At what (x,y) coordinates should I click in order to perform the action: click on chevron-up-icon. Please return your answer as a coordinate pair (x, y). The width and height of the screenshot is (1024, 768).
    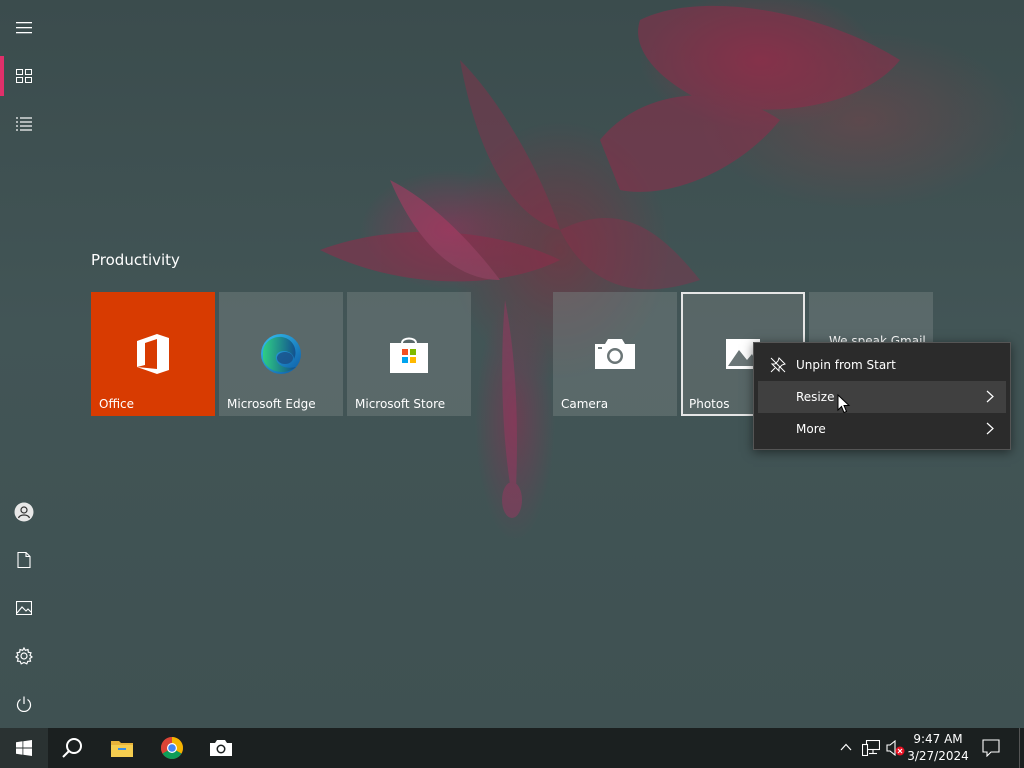
    Looking at the image, I should click on (846, 747).